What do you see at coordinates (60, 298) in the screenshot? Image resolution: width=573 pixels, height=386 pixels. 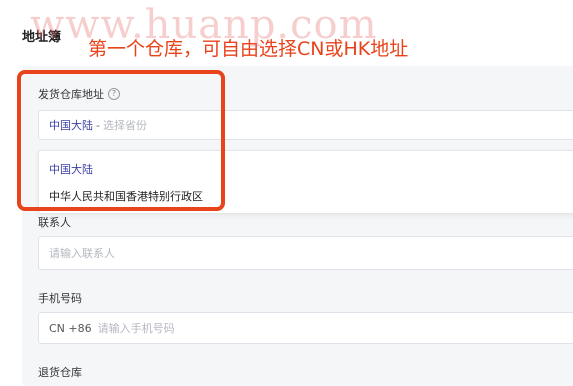 I see `phone-field-label: 手机号码` at bounding box center [60, 298].